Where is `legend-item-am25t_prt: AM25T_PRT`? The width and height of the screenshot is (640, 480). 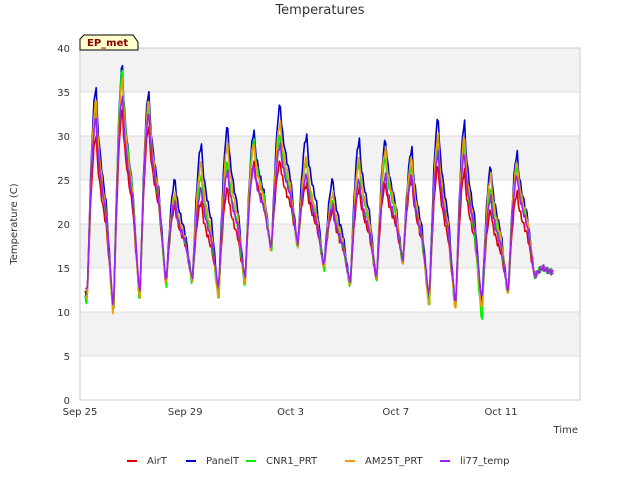 legend-item-am25t_prt: AM25T_PRT is located at coordinates (384, 461).